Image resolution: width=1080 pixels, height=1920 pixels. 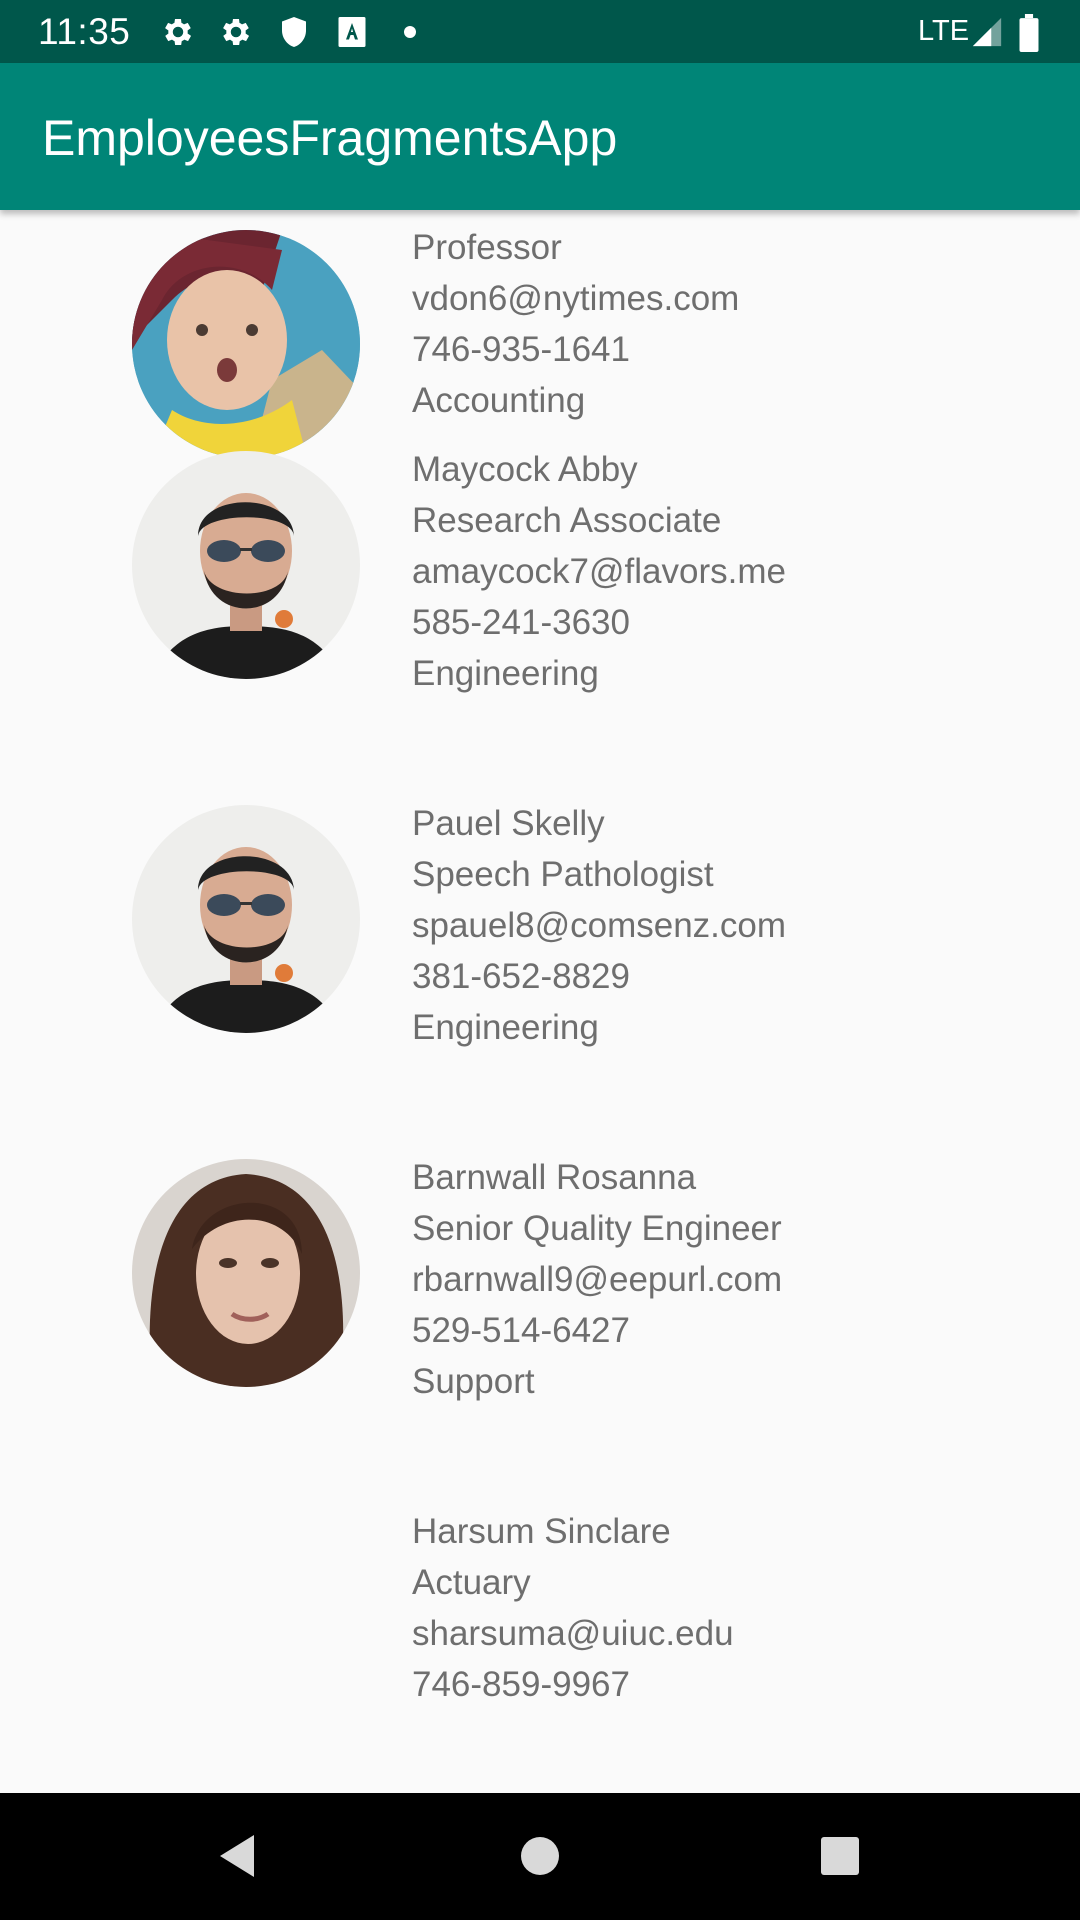 I want to click on status-bar: 11:35 LTE, so click(x=540, y=31).